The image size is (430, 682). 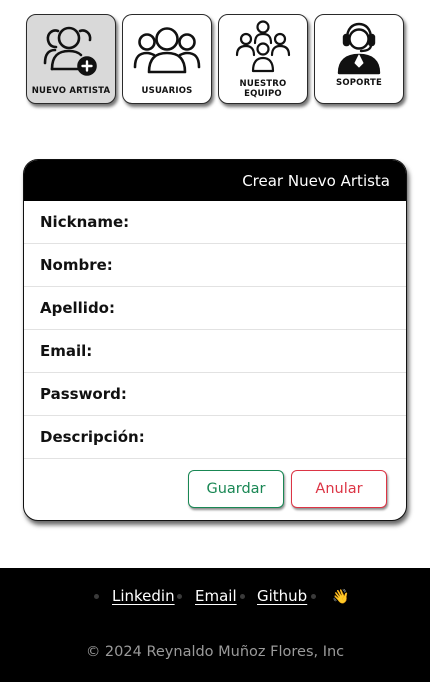 I want to click on form-actions: Guardar Anular, so click(x=215, y=489).